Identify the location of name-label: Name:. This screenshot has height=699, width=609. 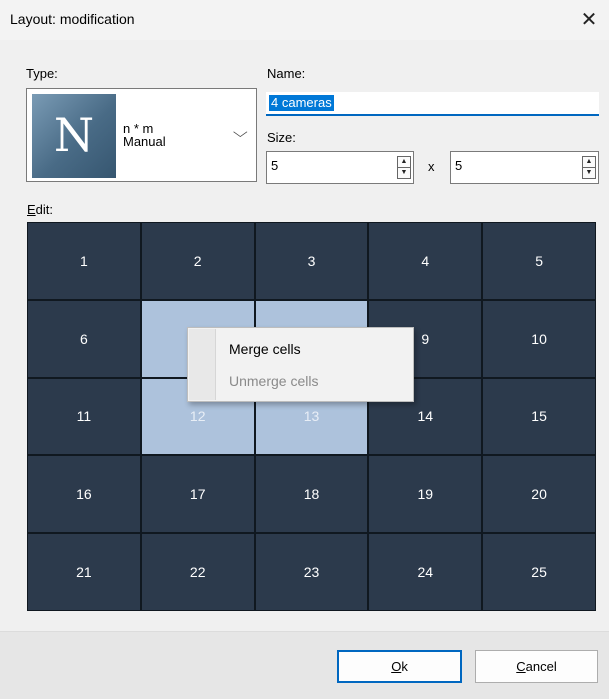
(286, 73).